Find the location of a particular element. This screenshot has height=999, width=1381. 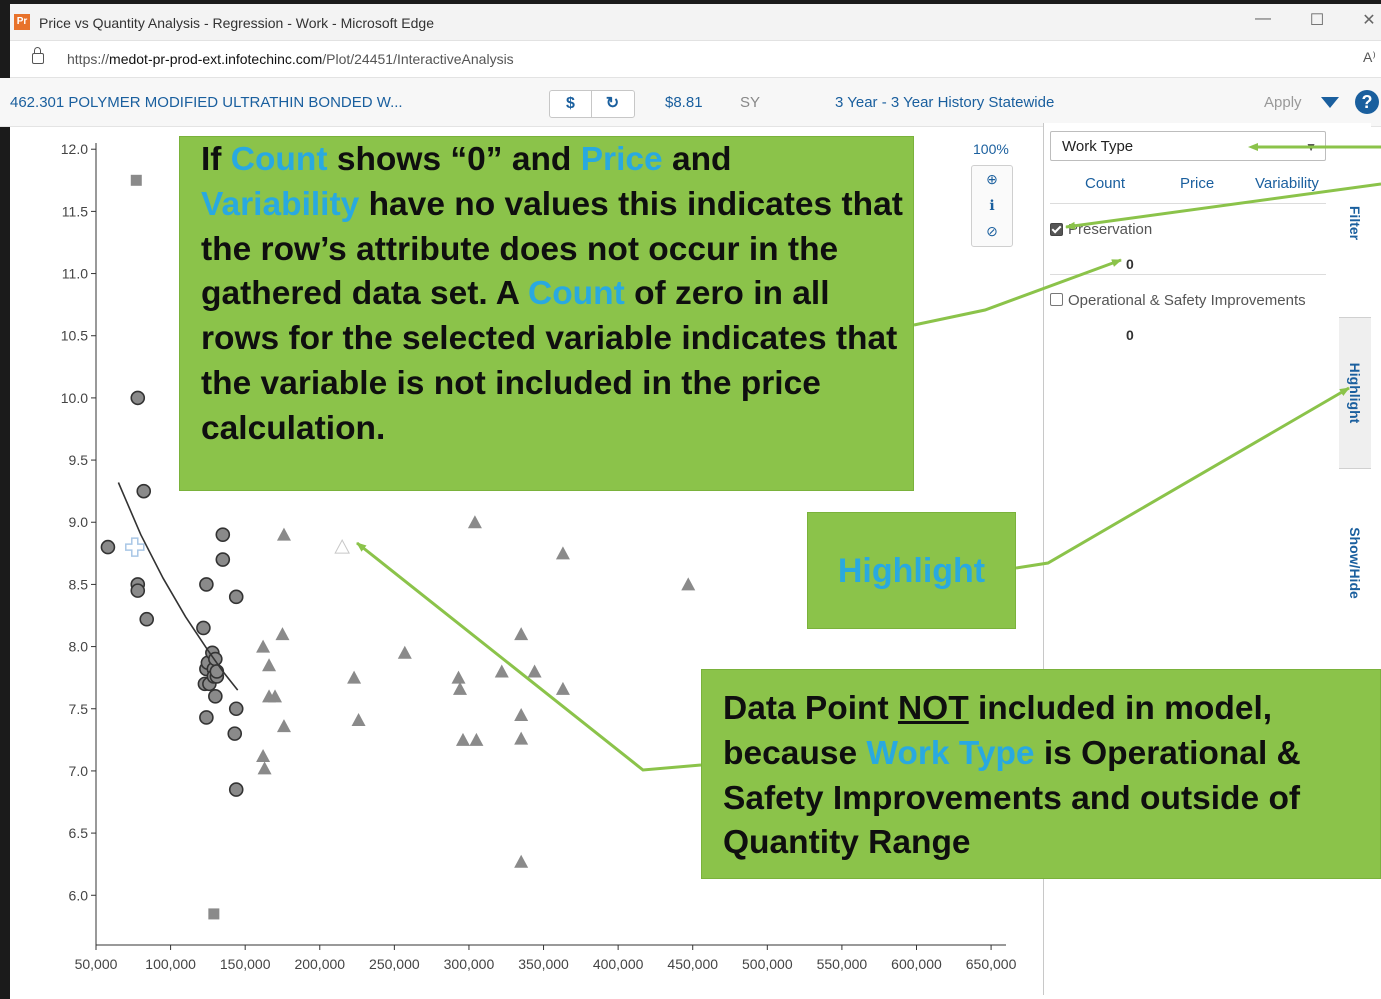

x-tick-label: 650,000 is located at coordinates (991, 964).